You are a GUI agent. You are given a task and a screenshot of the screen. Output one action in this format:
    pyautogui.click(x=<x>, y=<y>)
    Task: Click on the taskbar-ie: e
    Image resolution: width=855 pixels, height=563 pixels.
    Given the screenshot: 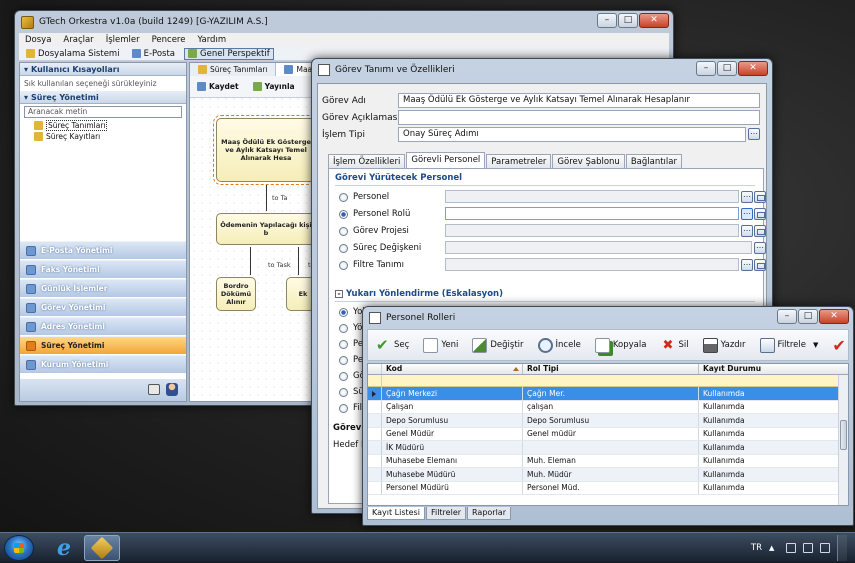 What is the action you would take?
    pyautogui.click(x=64, y=548)
    